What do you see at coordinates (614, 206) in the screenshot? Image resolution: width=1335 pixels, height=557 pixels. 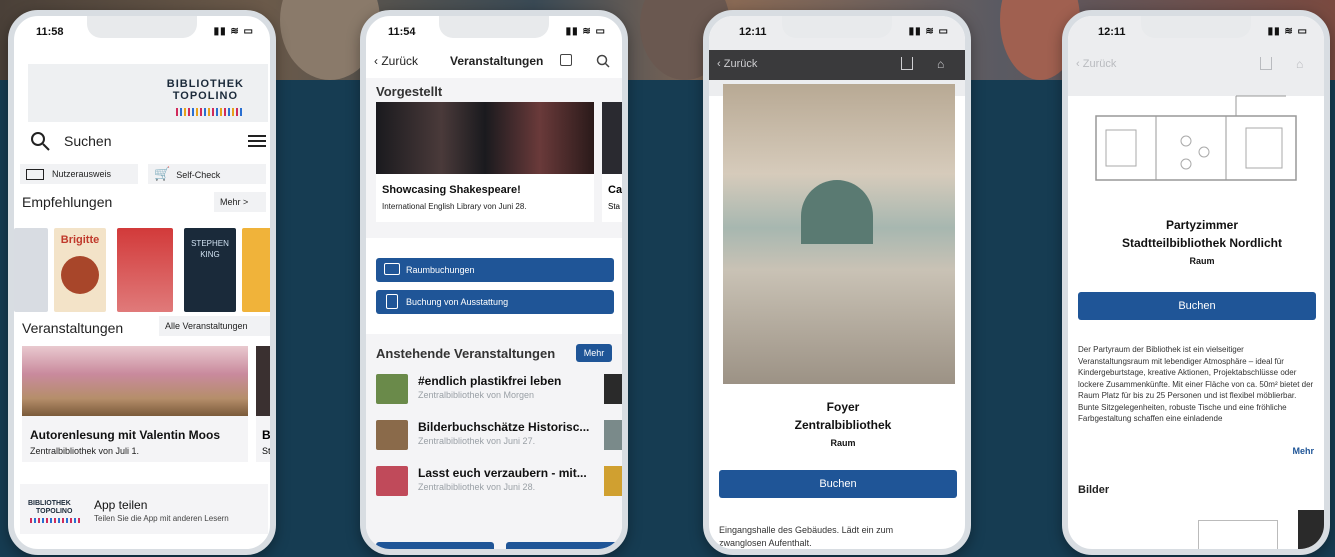 I see `featured-card-subtitle: Sta` at bounding box center [614, 206].